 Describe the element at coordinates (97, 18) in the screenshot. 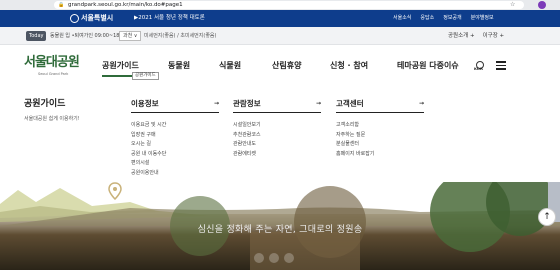

I see `seoul-city-label: 서울특별시` at that location.